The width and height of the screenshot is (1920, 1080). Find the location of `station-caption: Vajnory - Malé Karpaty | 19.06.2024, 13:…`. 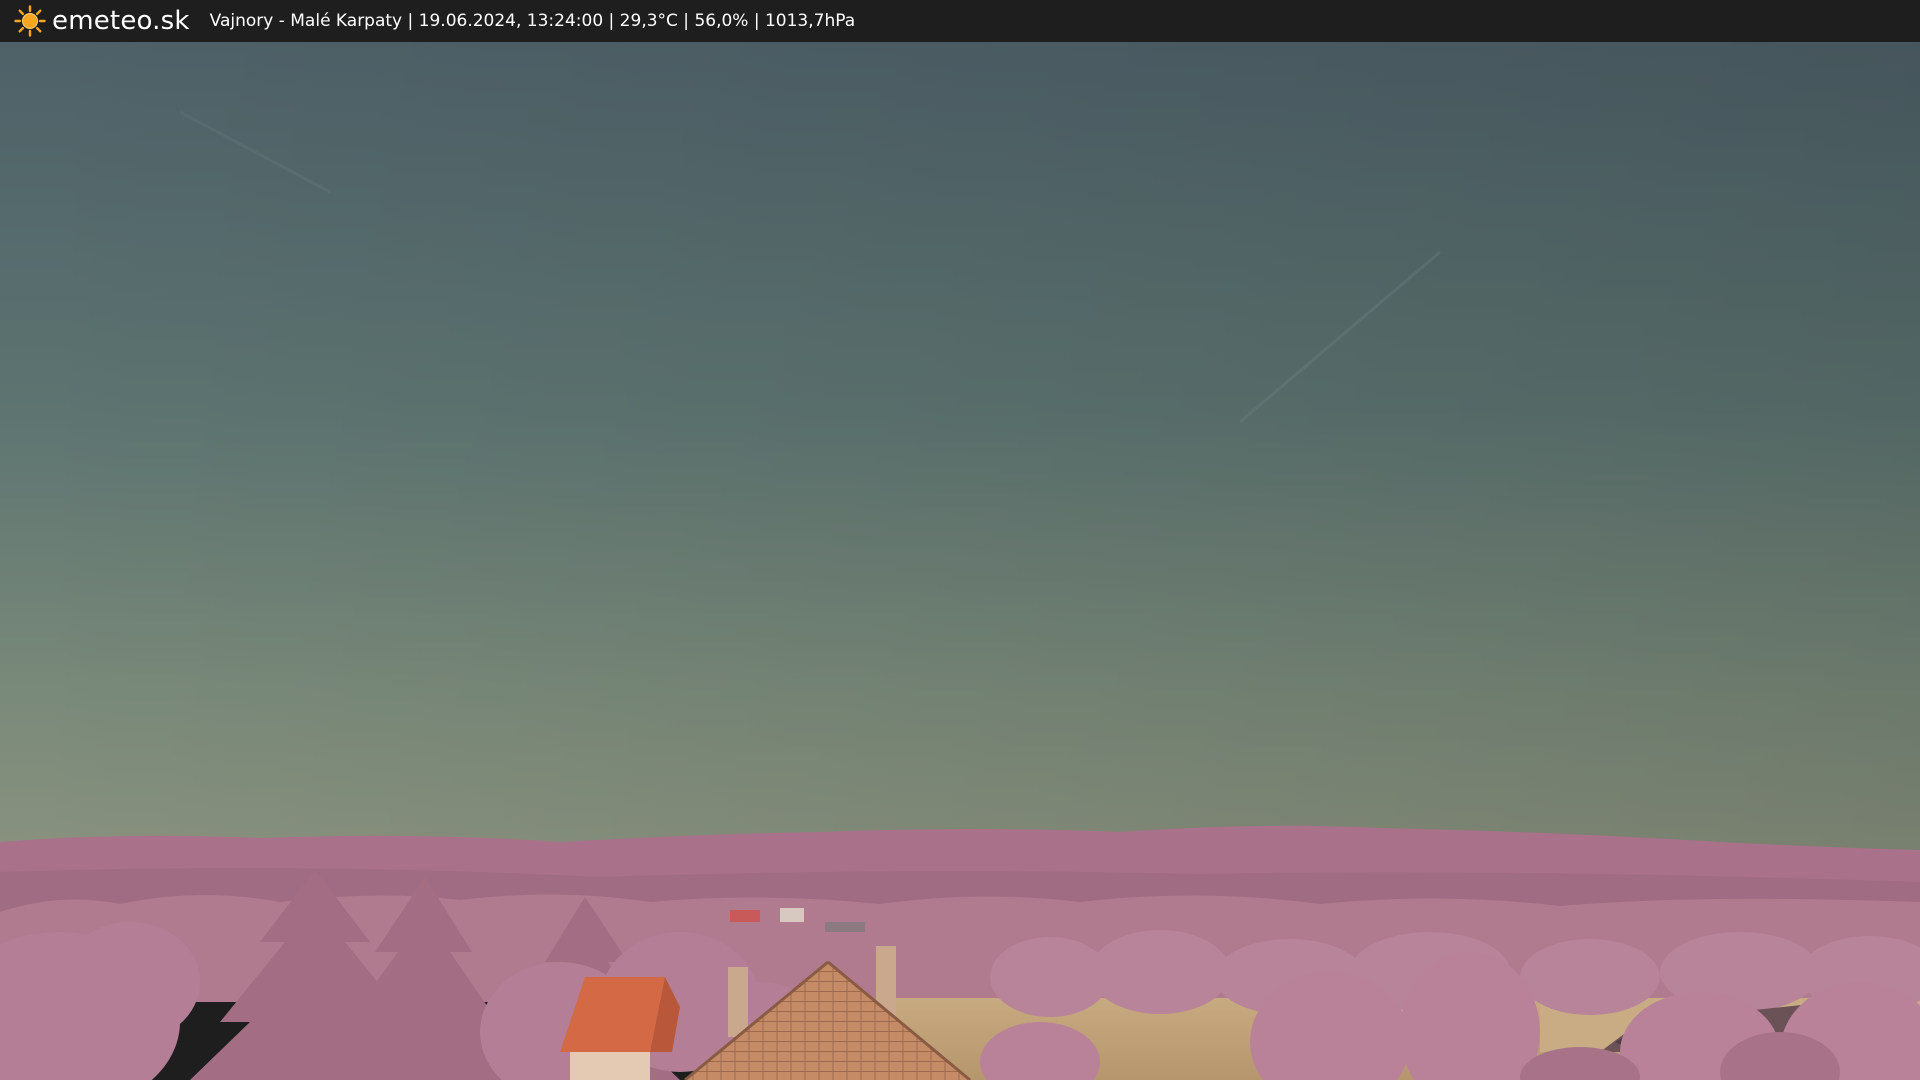

station-caption: Vajnory - Malé Karpaty | 19.06.2024, 13:… is located at coordinates (532, 21).